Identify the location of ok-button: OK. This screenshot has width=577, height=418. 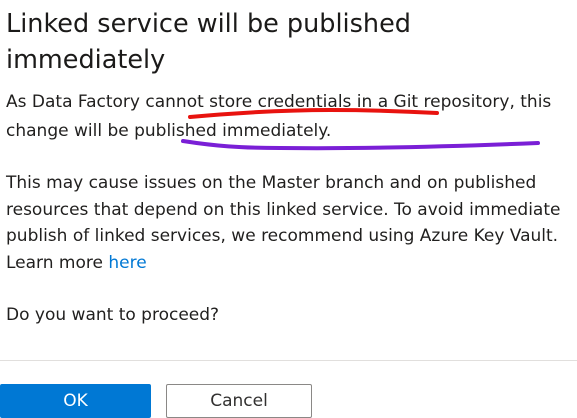
(75, 401).